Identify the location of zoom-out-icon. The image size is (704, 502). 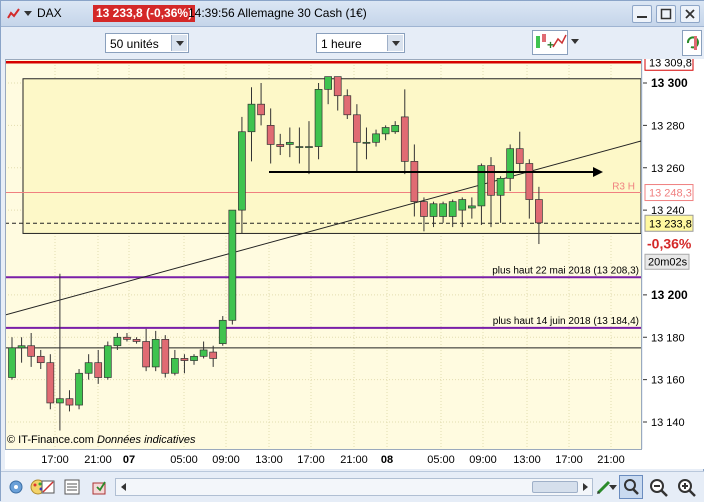
(659, 488).